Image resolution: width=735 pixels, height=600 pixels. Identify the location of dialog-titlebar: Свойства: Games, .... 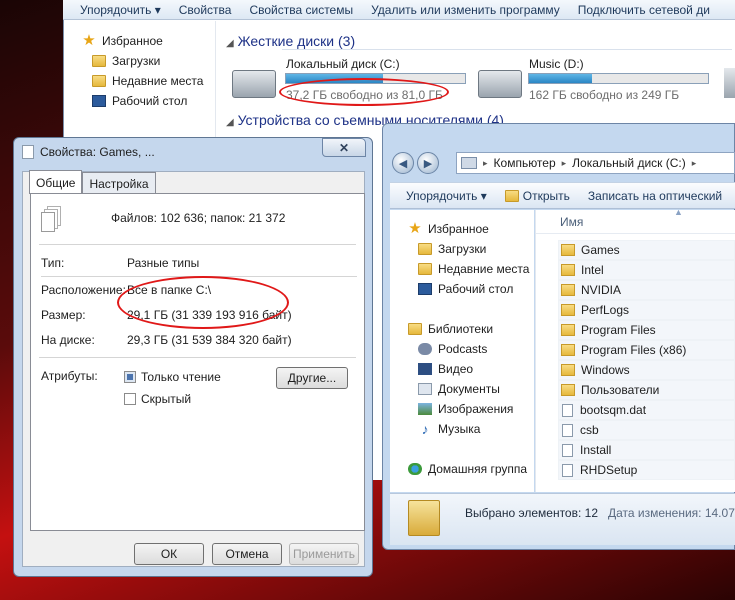
(182, 152).